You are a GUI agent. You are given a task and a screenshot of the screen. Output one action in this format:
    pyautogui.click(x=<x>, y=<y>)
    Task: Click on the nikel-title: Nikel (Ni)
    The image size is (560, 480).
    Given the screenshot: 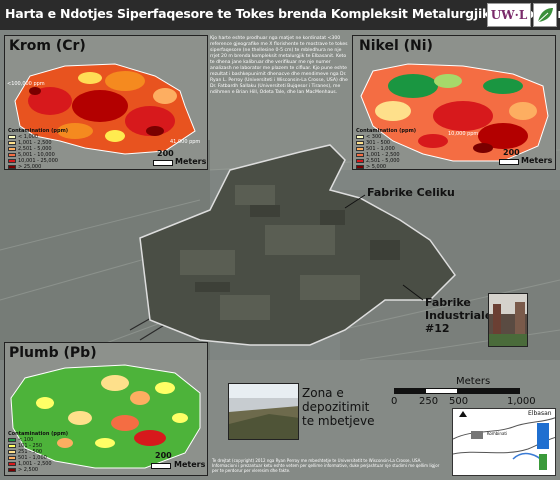 What is the action you would take?
    pyautogui.click(x=396, y=46)
    